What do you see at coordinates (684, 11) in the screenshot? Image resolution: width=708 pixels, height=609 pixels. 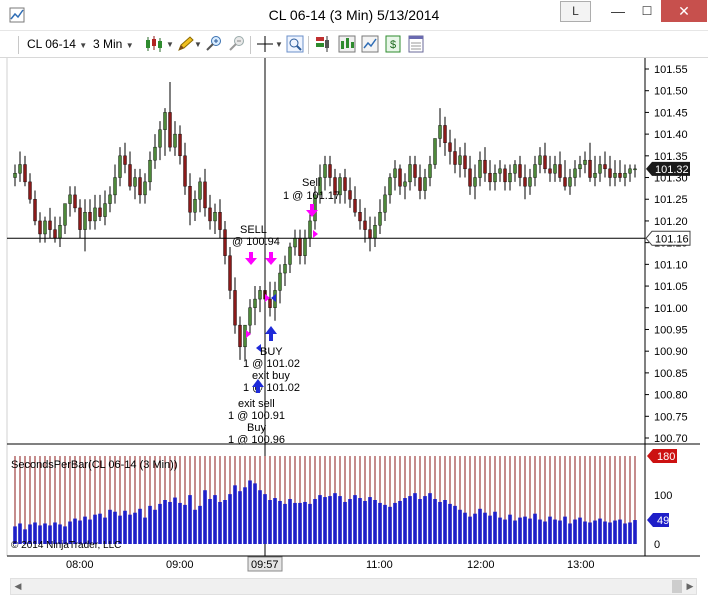 I see `close-button: ✕` at bounding box center [684, 11].